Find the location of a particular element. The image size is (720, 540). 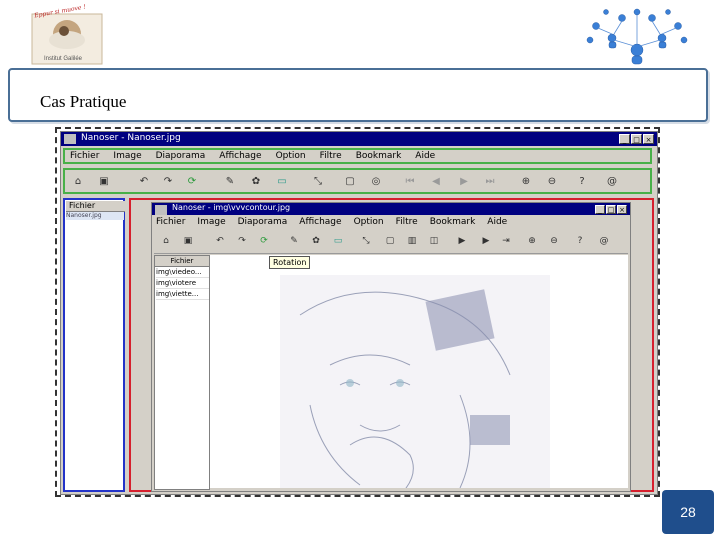

network-people-icon is located at coordinates (637, 36).